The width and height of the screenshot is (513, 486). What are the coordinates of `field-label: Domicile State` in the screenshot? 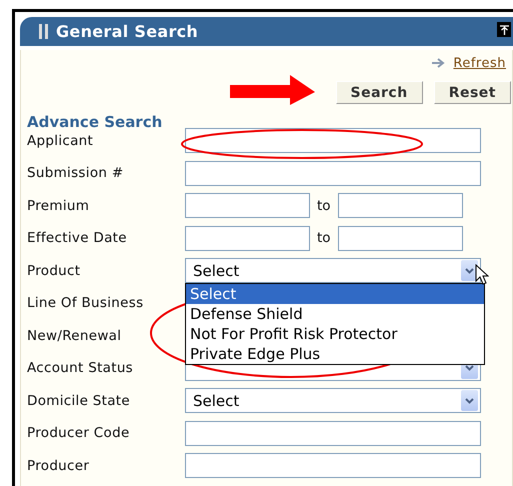 It's located at (78, 400).